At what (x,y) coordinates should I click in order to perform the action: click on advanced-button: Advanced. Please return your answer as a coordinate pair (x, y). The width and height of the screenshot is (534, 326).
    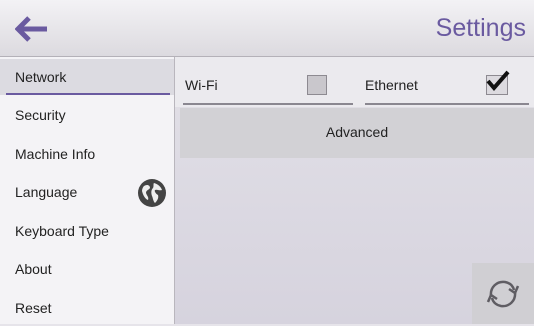
    Looking at the image, I should click on (357, 133).